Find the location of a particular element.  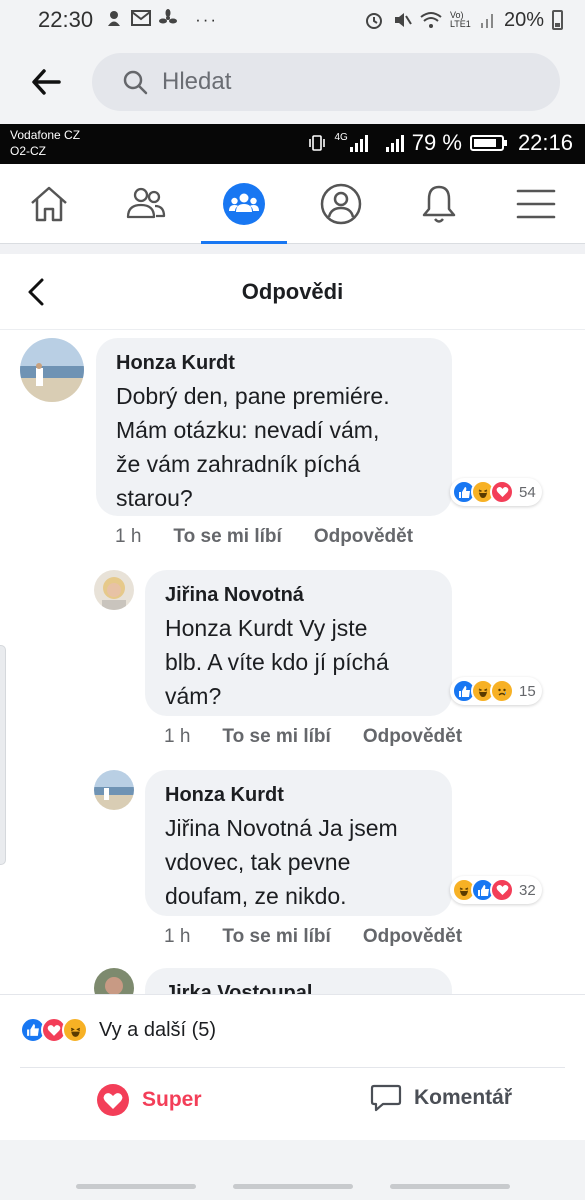

tab-notifications is located at coordinates (439, 204).